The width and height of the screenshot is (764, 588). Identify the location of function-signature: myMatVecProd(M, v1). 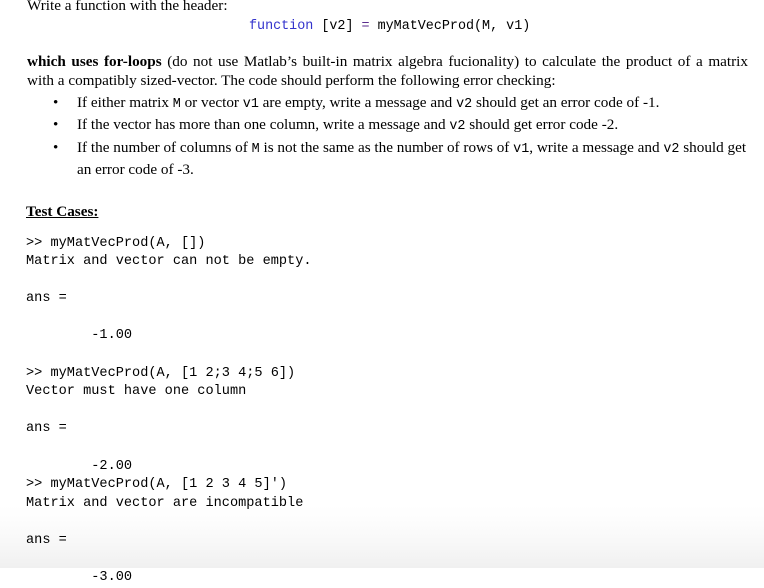
(450, 26).